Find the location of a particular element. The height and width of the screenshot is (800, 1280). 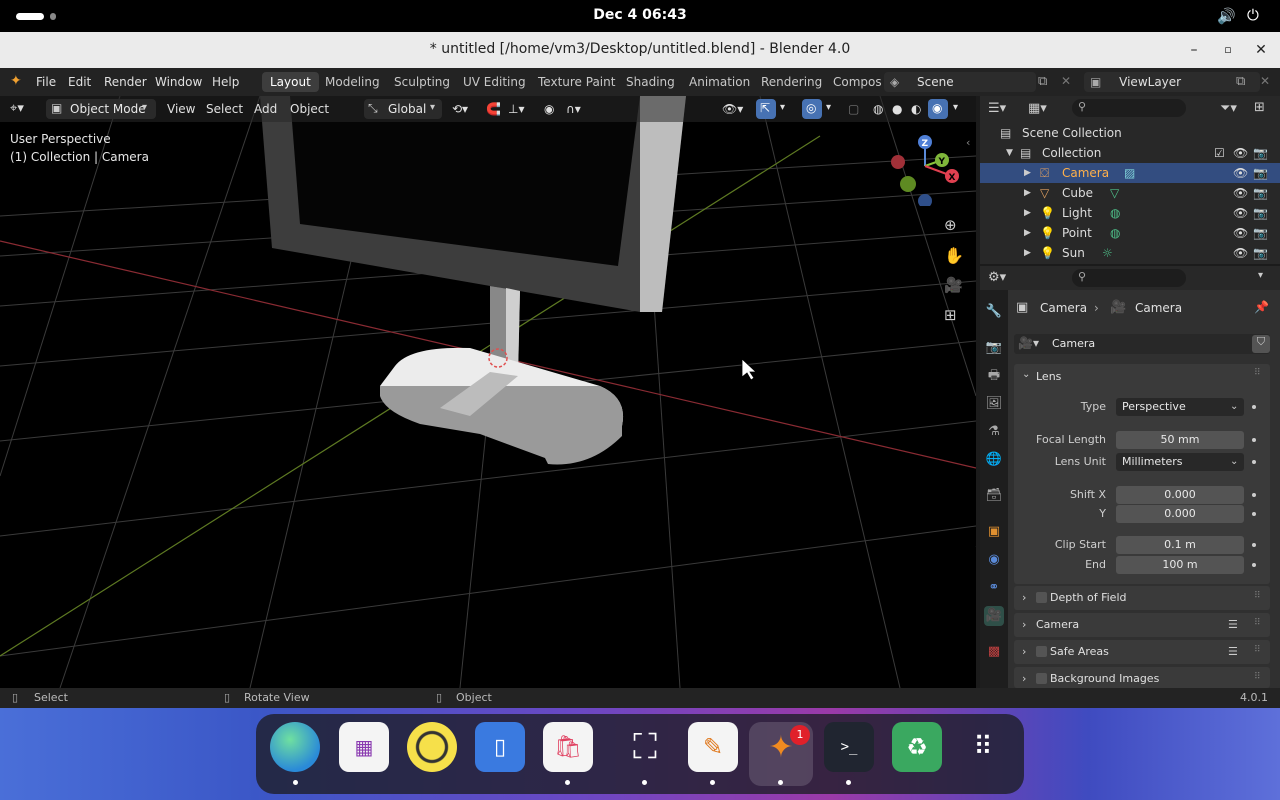

zoom-icon: ⊕ is located at coordinates (950, 225).